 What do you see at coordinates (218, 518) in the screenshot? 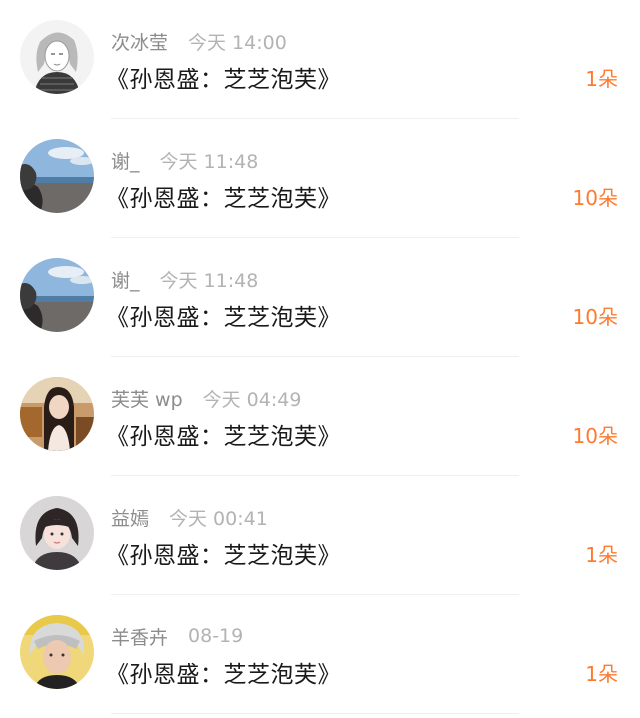
I see `send-time: 今天 00:41` at bounding box center [218, 518].